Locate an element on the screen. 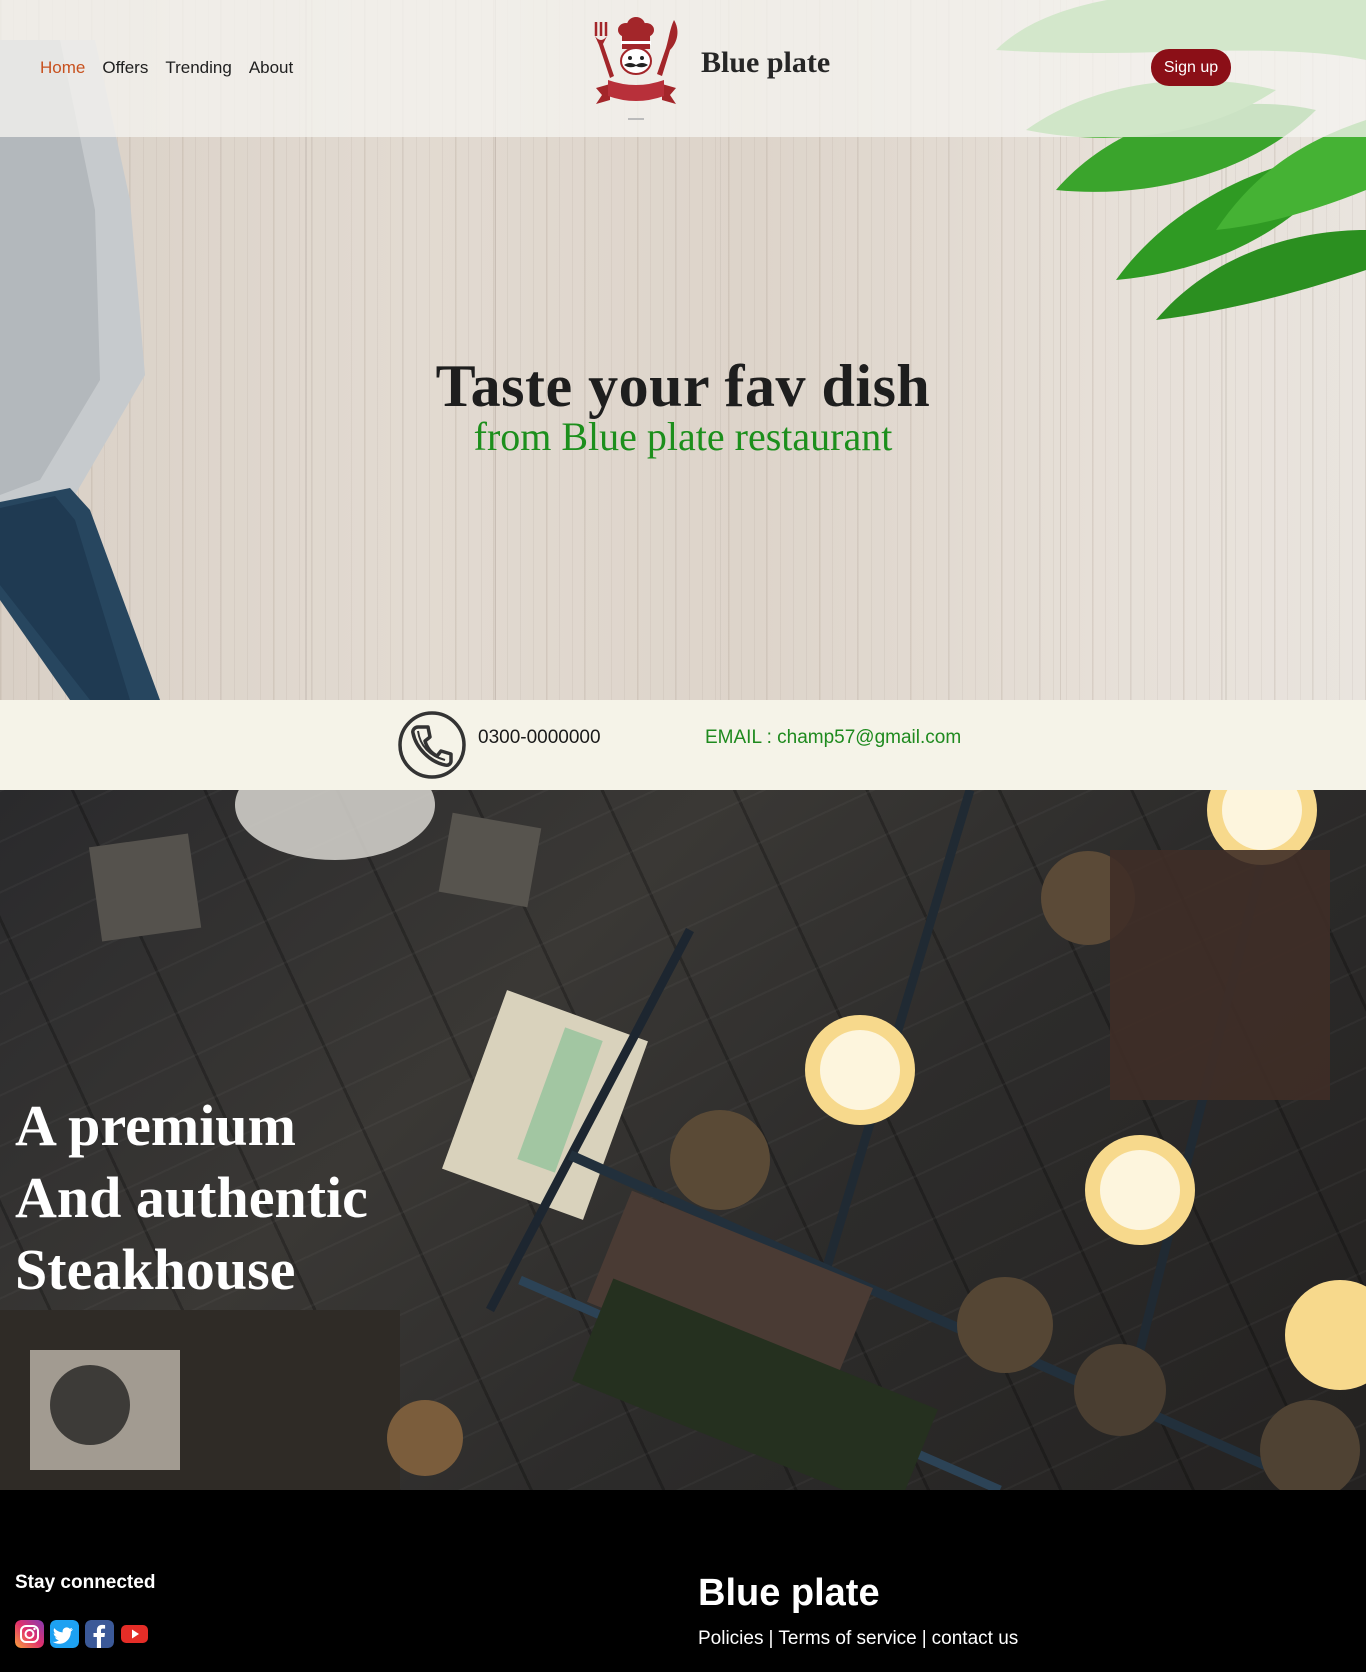  nav-about: About is located at coordinates (271, 68).